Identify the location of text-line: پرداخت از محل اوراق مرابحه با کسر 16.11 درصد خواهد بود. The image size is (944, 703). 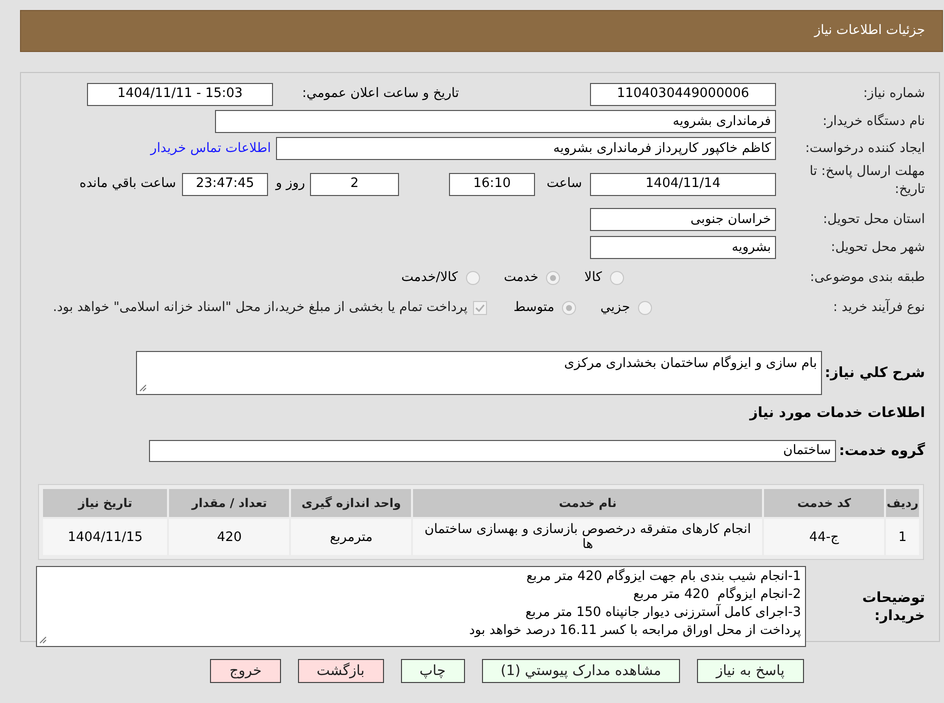
(634, 631).